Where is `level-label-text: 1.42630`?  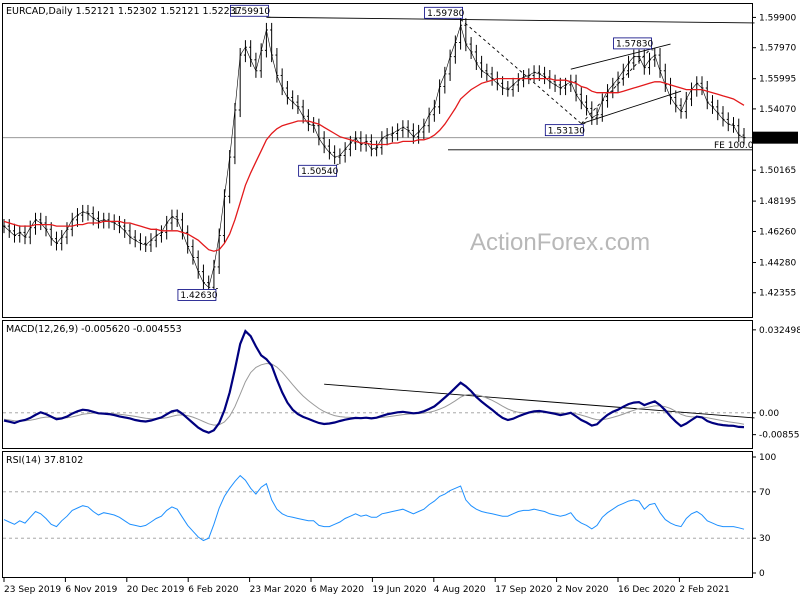
level-label-text: 1.42630 is located at coordinates (198, 296).